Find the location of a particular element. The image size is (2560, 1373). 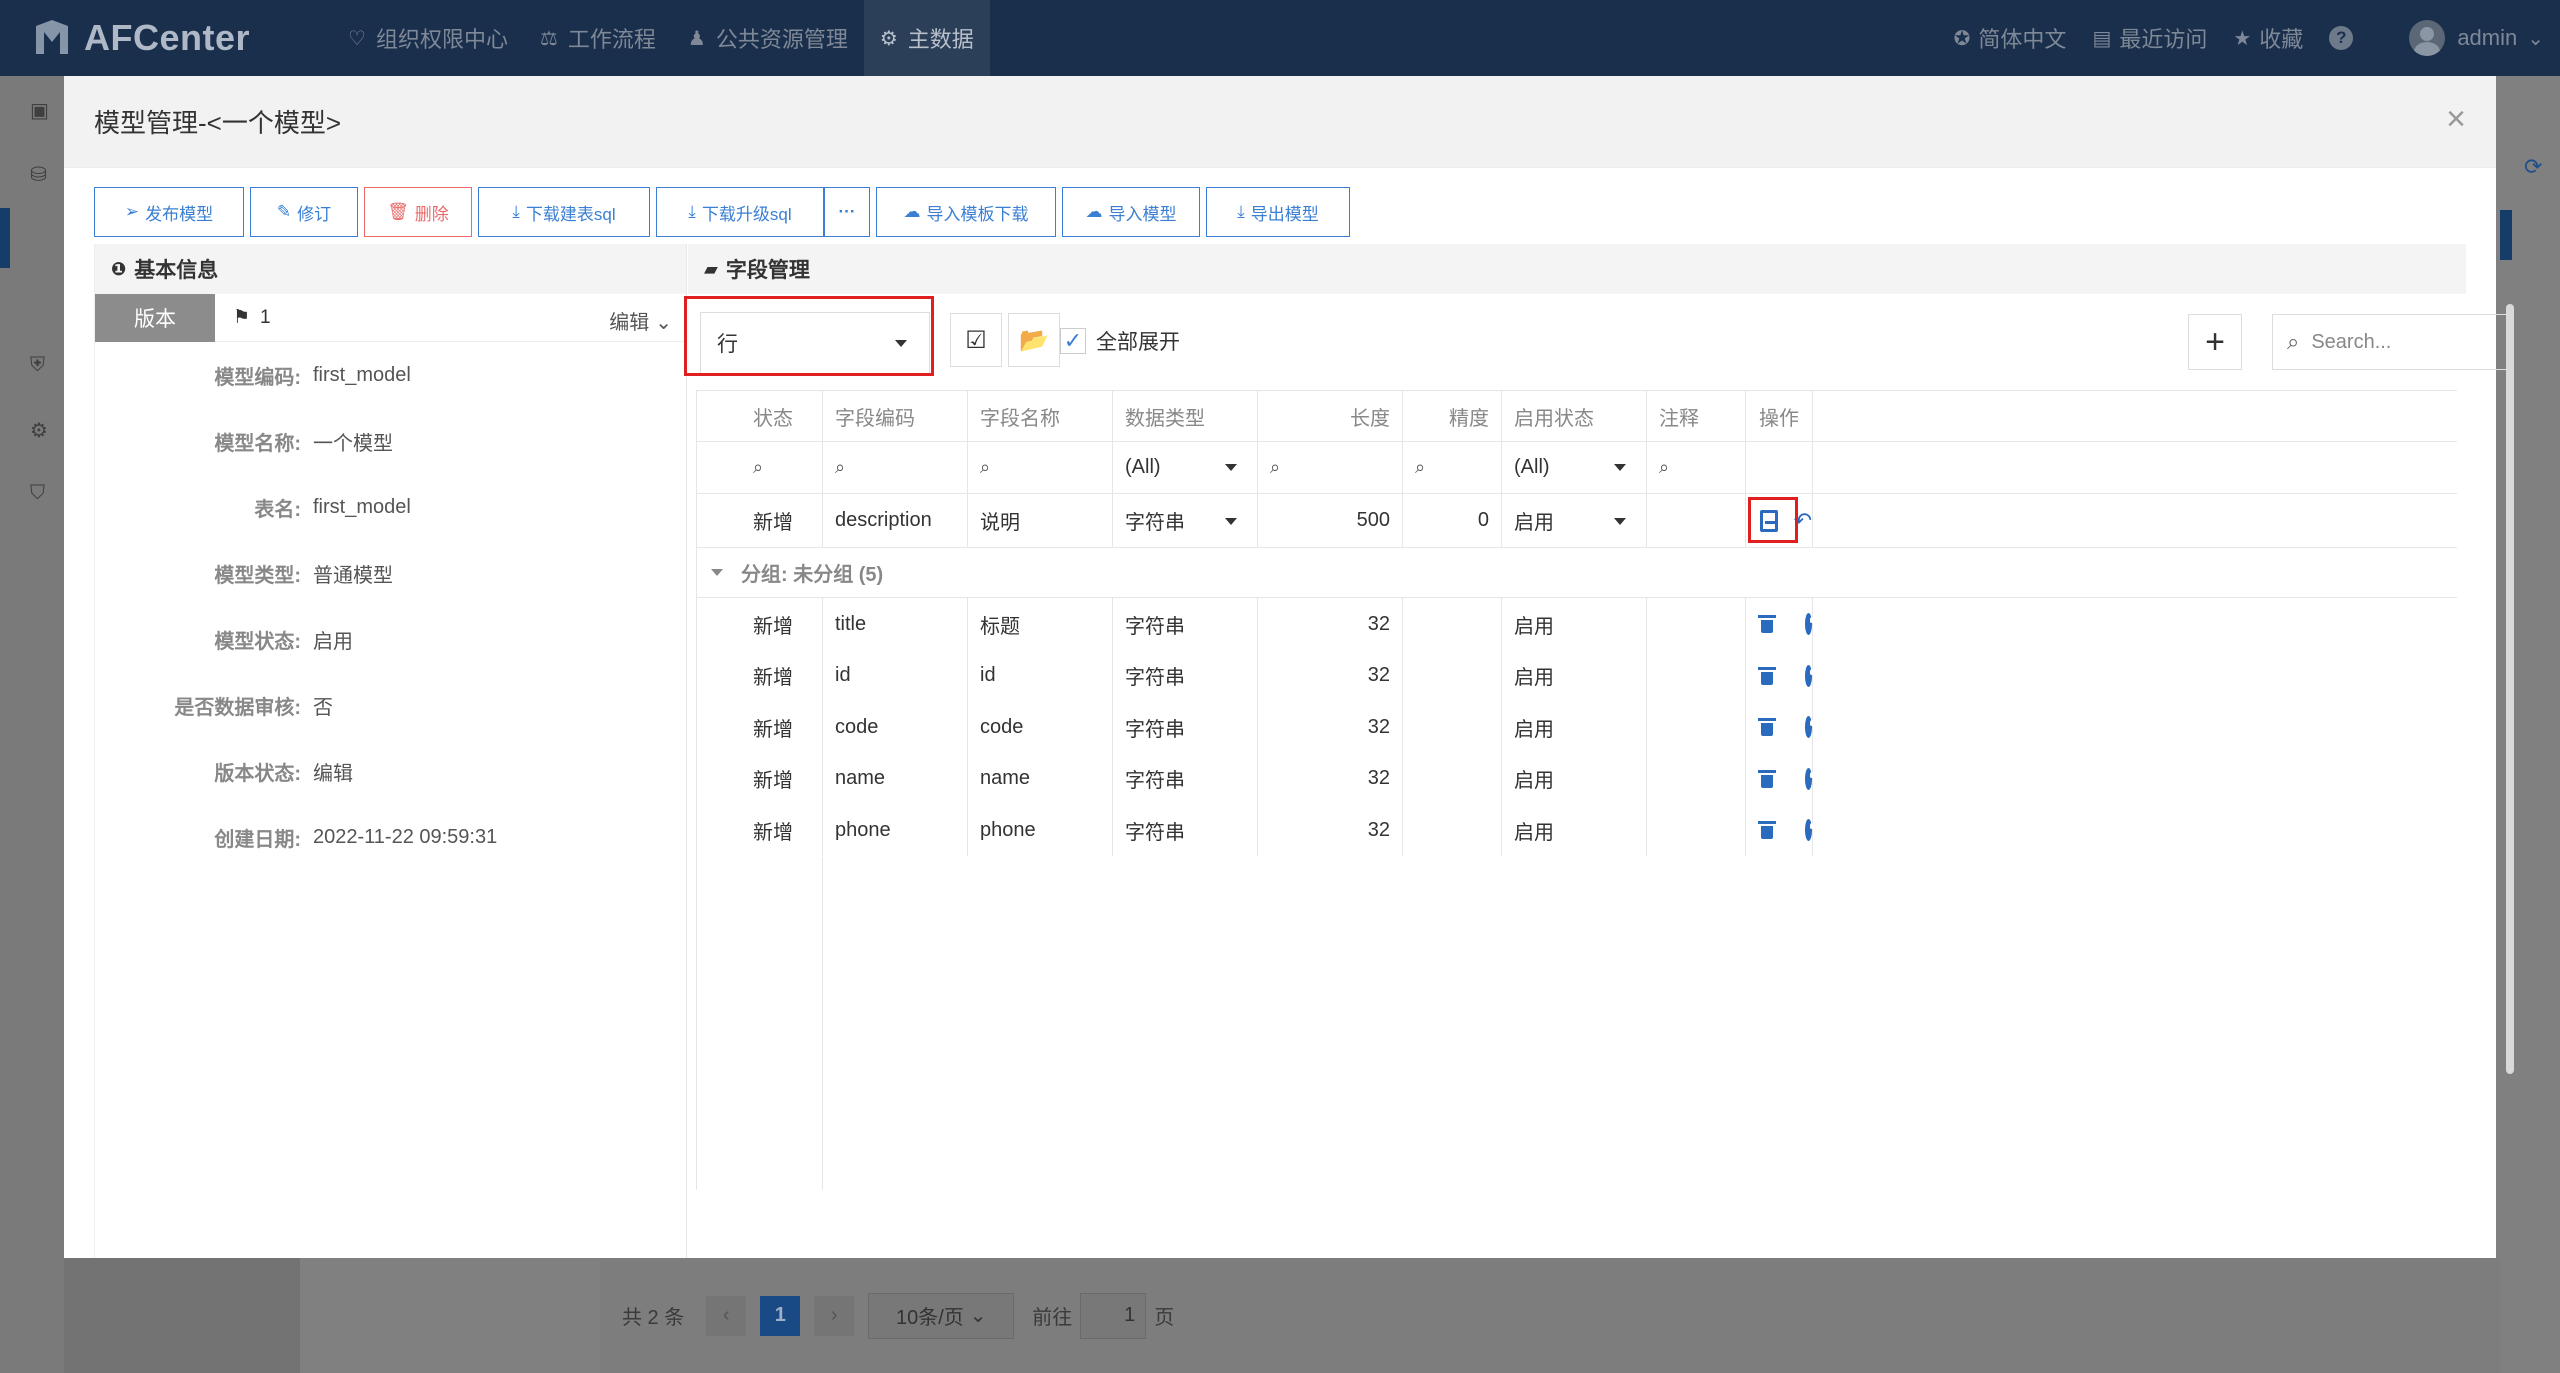

favorites: ★ 收藏 is located at coordinates (2268, 38).